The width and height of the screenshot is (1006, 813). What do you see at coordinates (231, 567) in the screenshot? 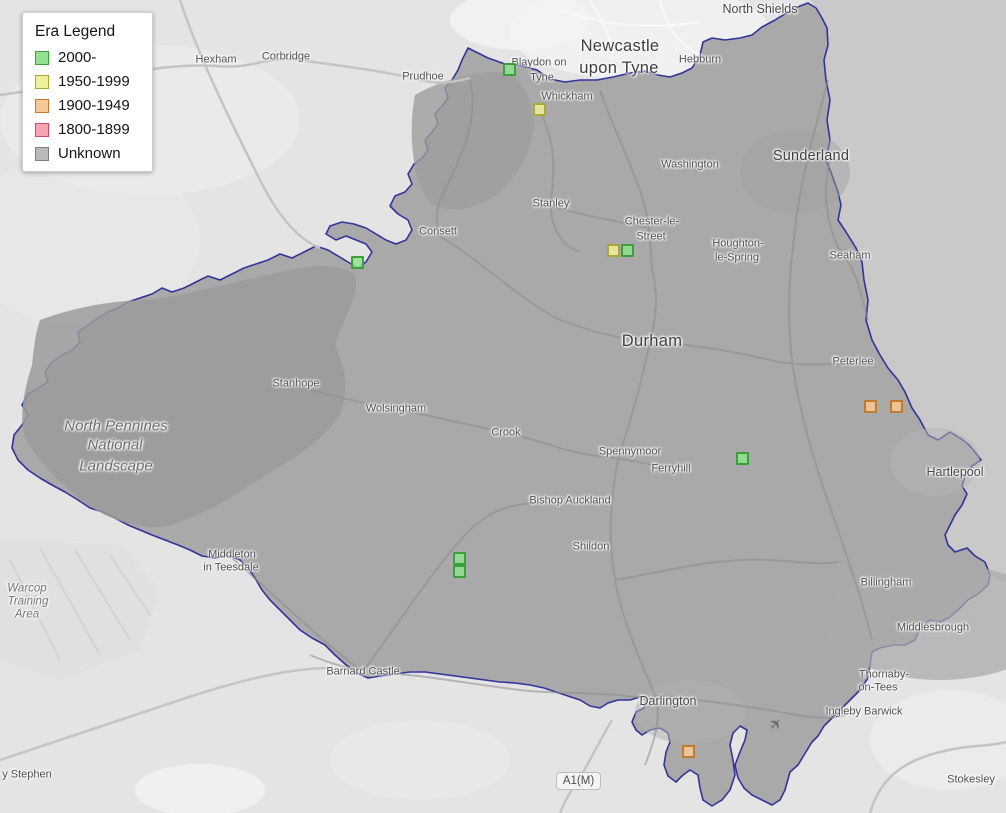
I see `place-label: in Teesdale` at bounding box center [231, 567].